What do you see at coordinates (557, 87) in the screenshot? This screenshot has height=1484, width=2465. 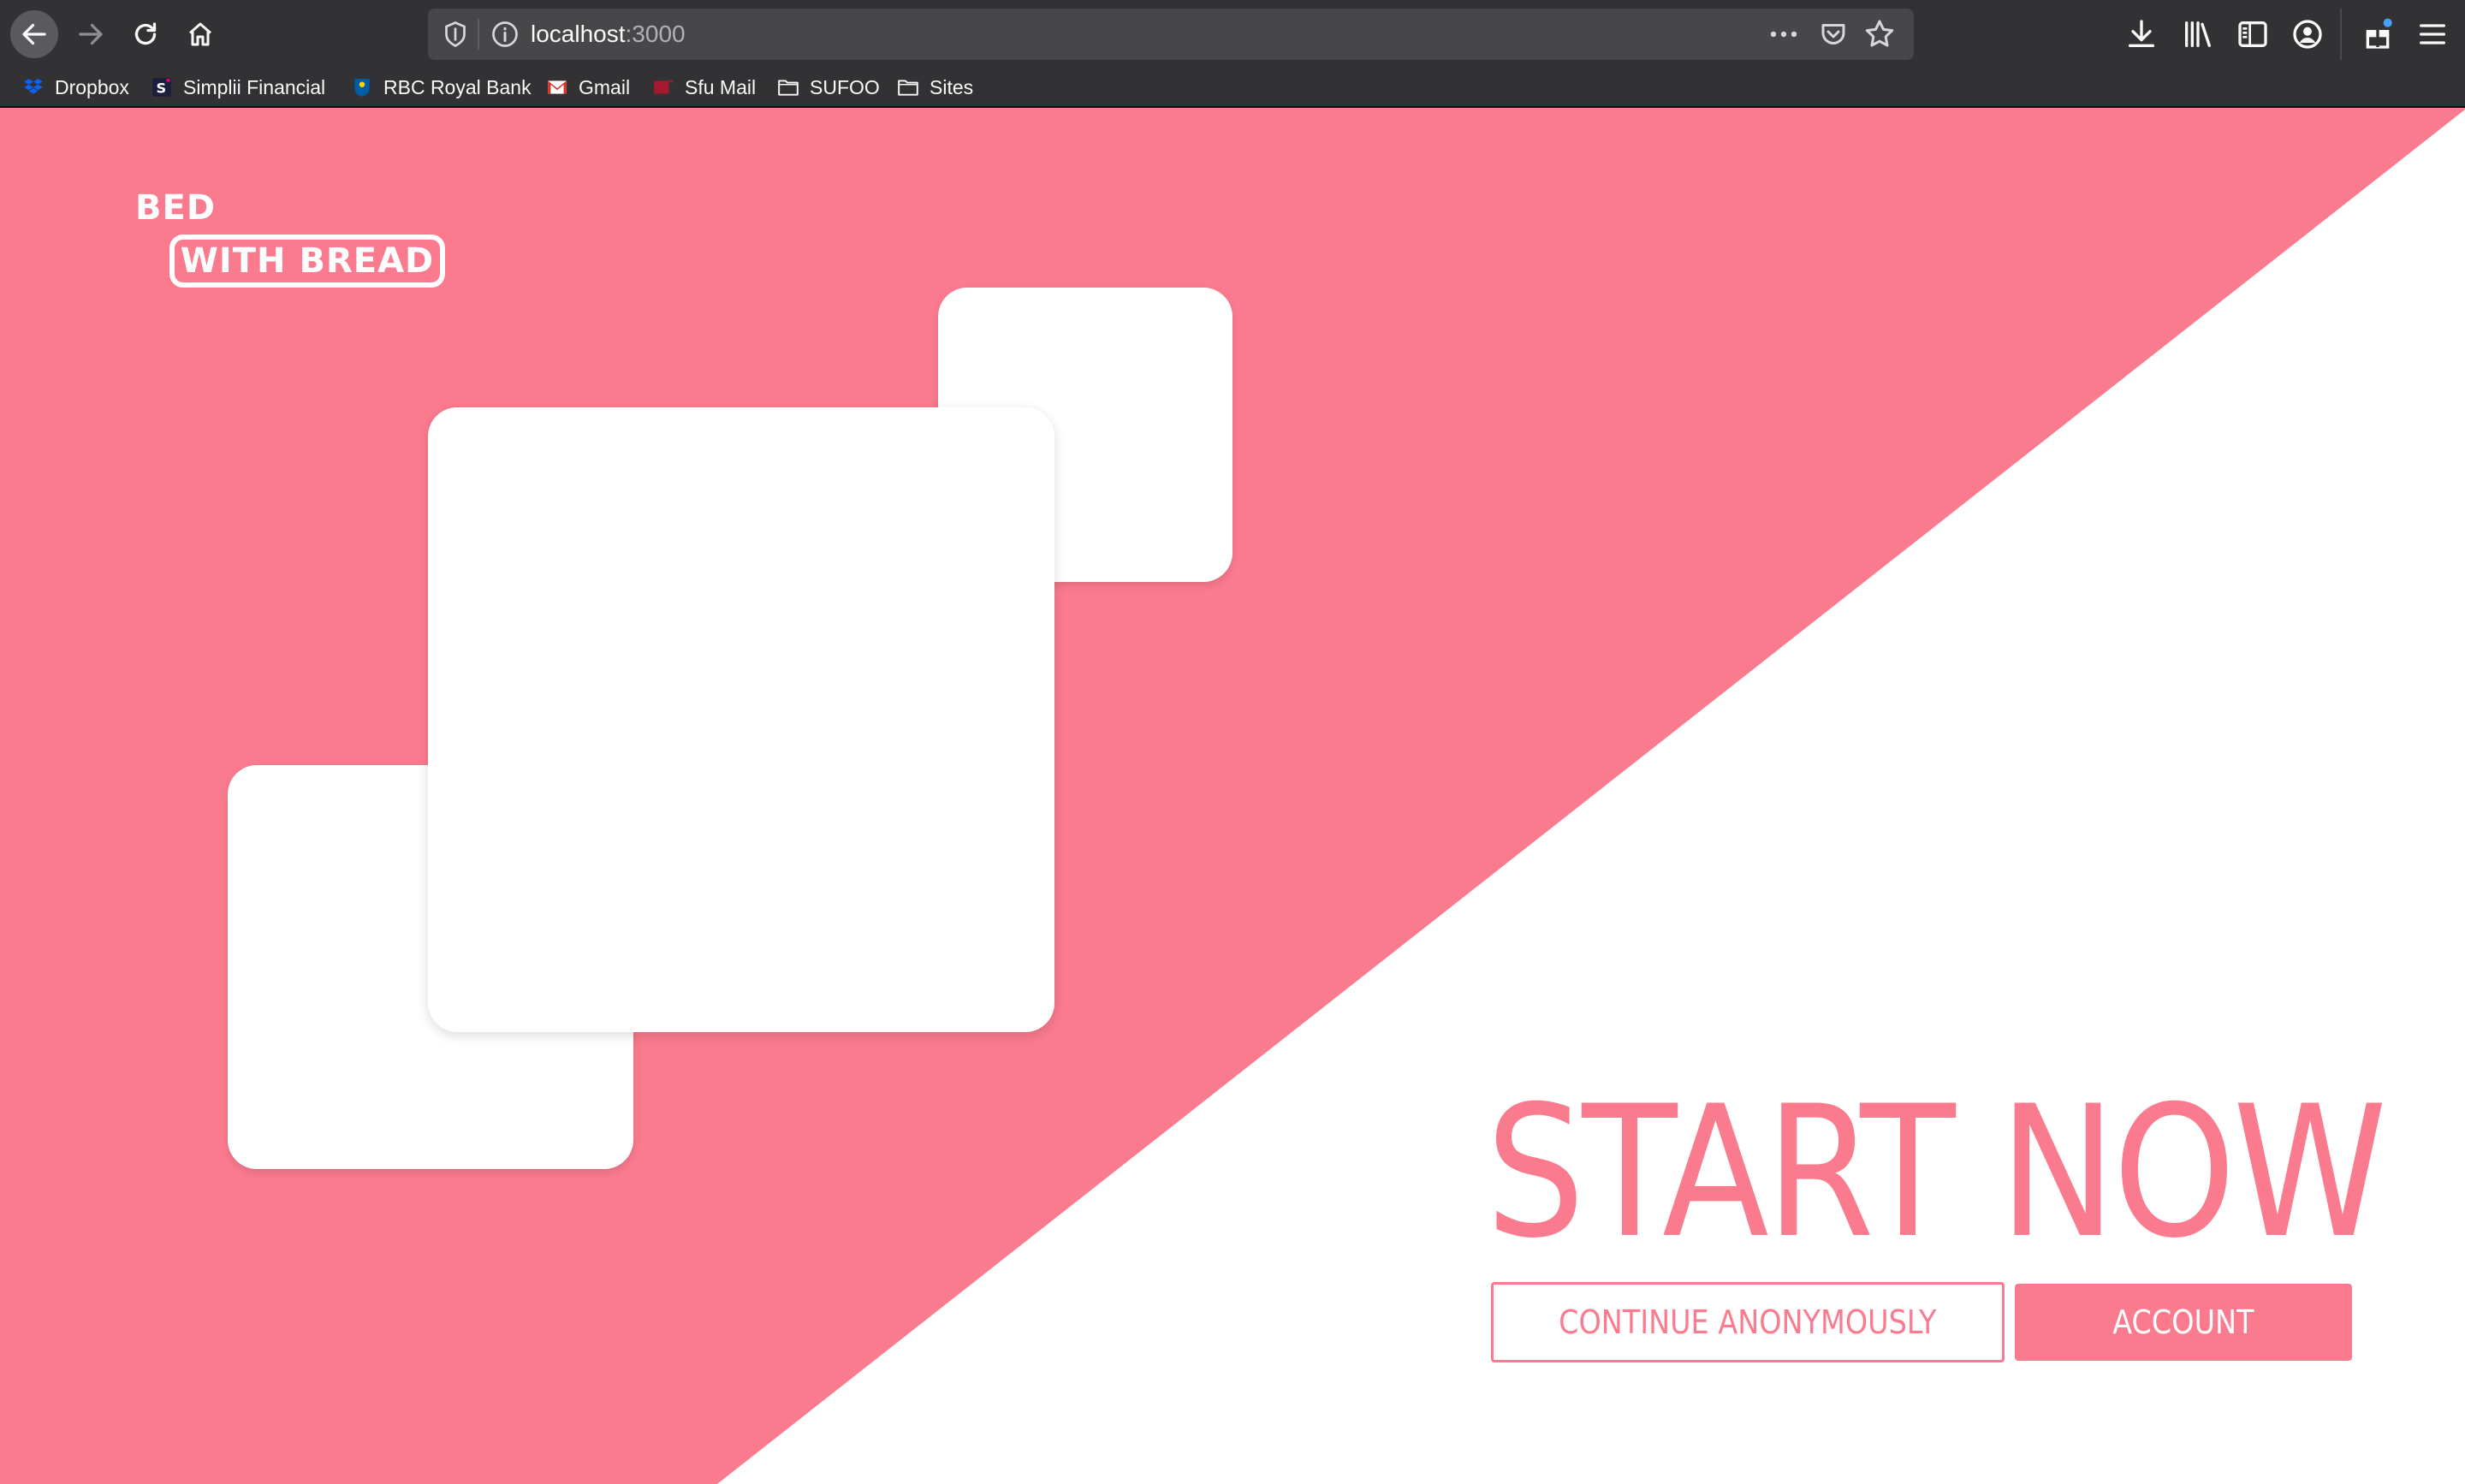 I see `gmail-icon` at bounding box center [557, 87].